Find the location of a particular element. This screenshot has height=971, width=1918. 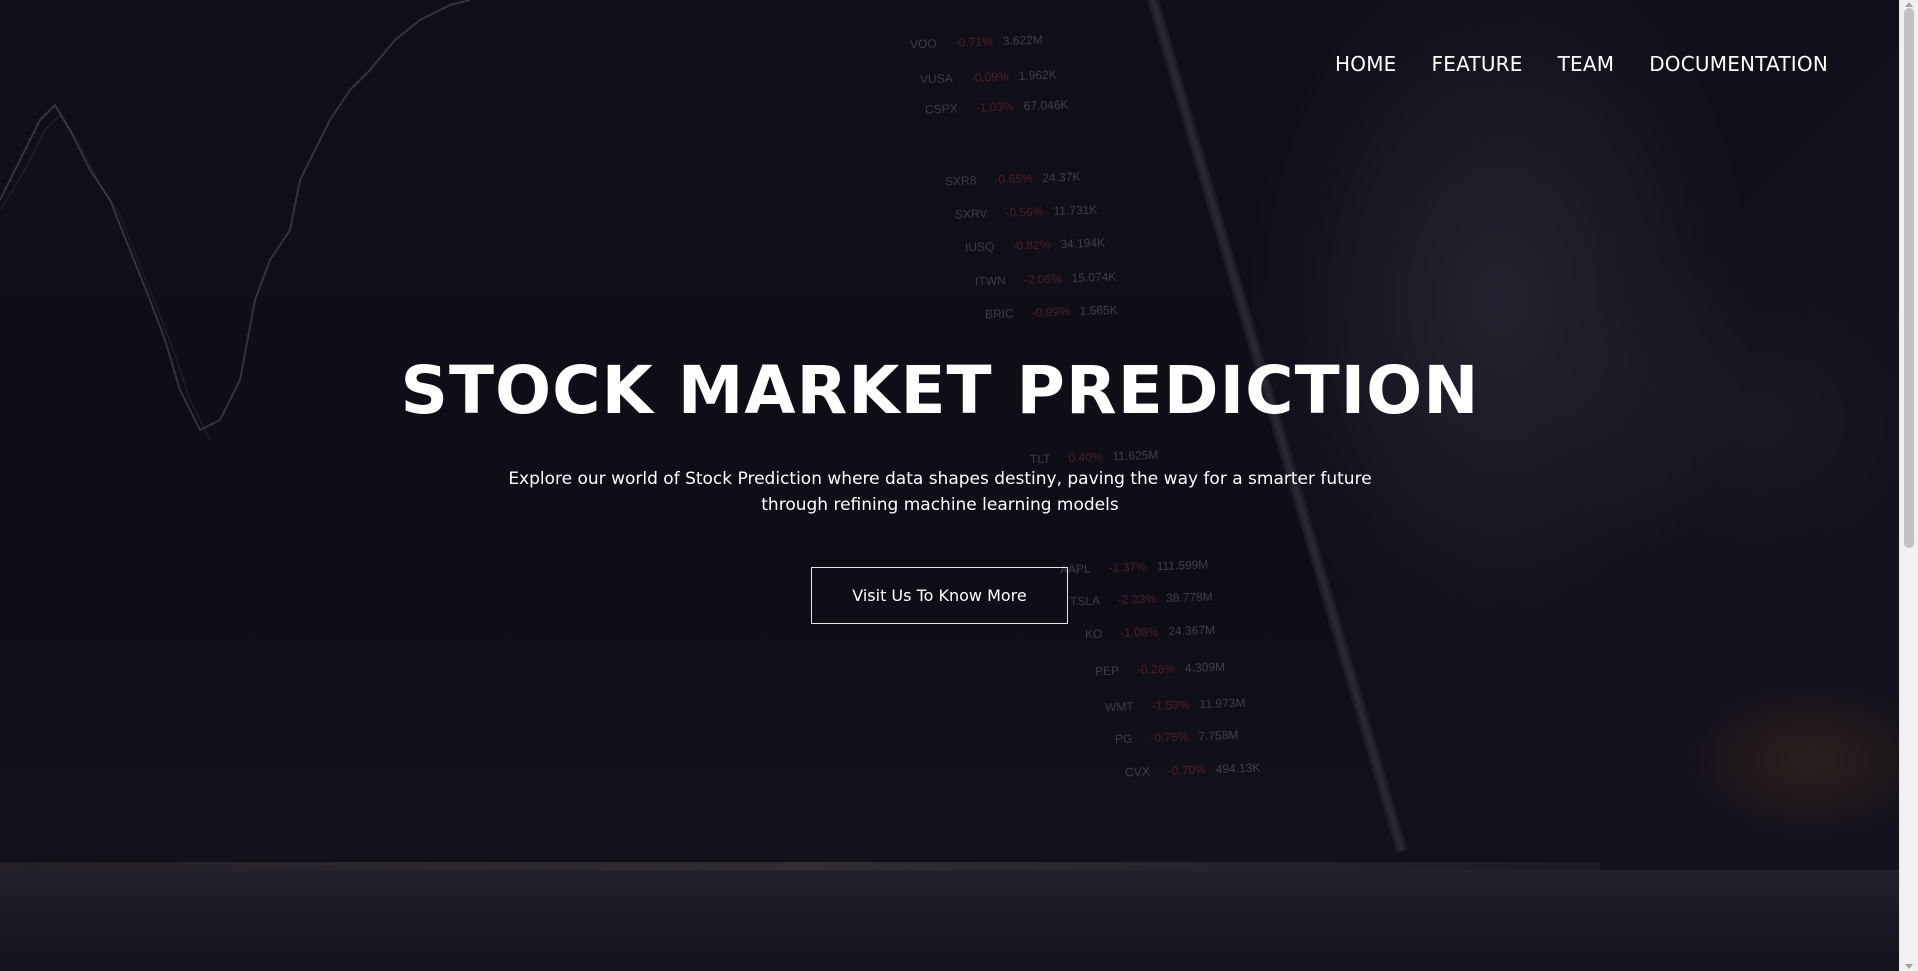

scroll-down-arrow-icon is located at coordinates (1909, 966).